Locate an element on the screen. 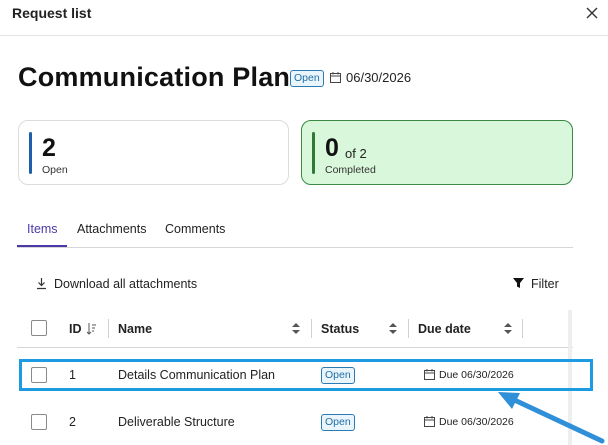 Image resolution: width=608 pixels, height=445 pixels. row-name: Deliverable Structure is located at coordinates (176, 422).